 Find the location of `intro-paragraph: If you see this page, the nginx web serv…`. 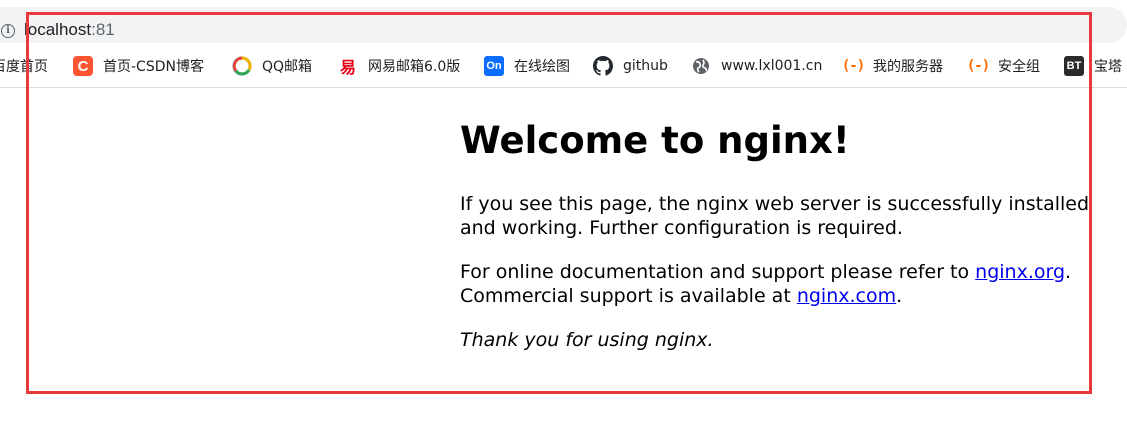

intro-paragraph: If you see this page, the nginx web serv… is located at coordinates (775, 216).